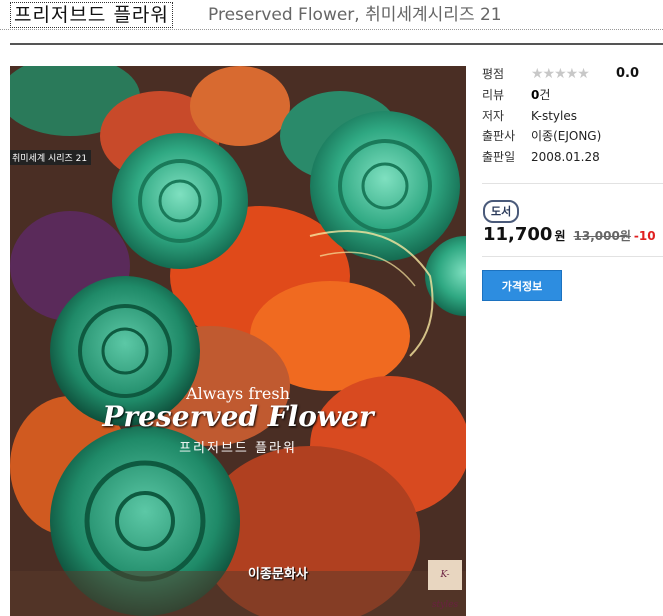 This screenshot has width=663, height=616. Describe the element at coordinates (560, 236) in the screenshot. I see `sale-price-unit: 원` at that location.